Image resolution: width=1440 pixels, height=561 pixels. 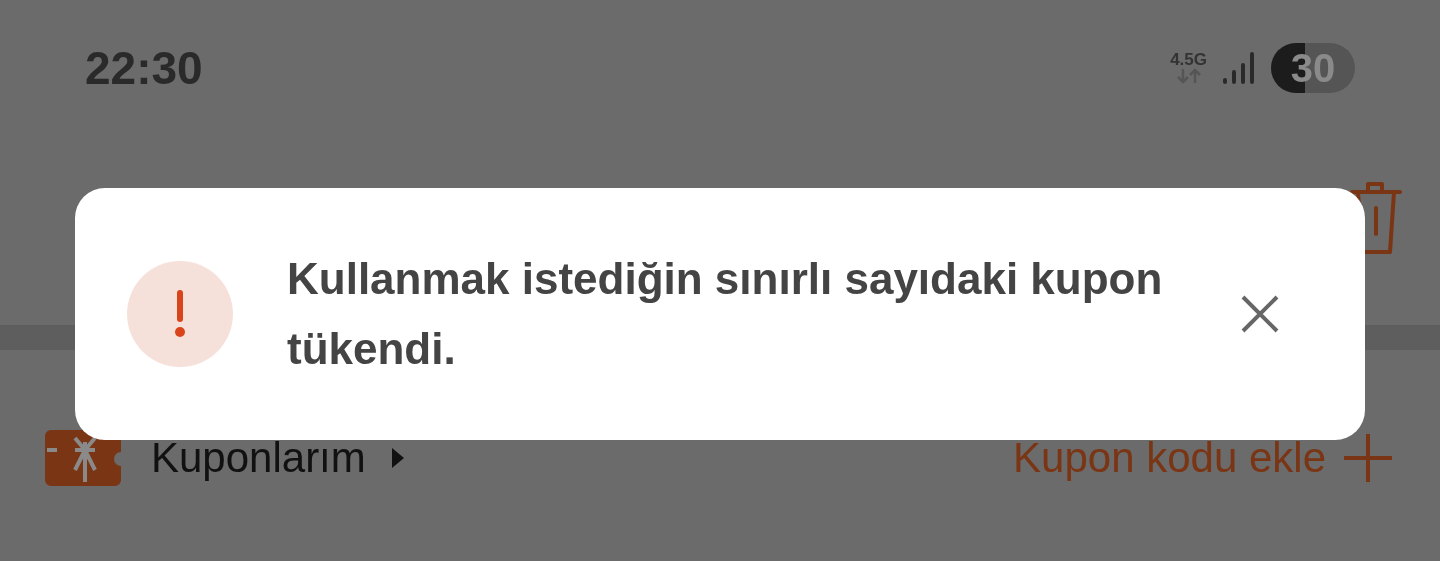 What do you see at coordinates (277, 458) in the screenshot?
I see `my-coupons-link: Kuponlarım` at bounding box center [277, 458].